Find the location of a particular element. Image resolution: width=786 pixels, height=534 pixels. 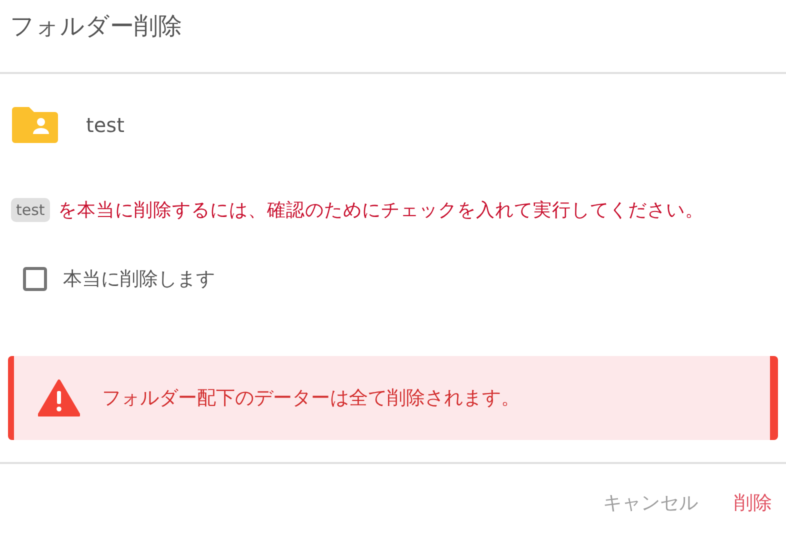

alert-message: フォルダー配下のデーターは全て削除されます。 is located at coordinates (311, 398).